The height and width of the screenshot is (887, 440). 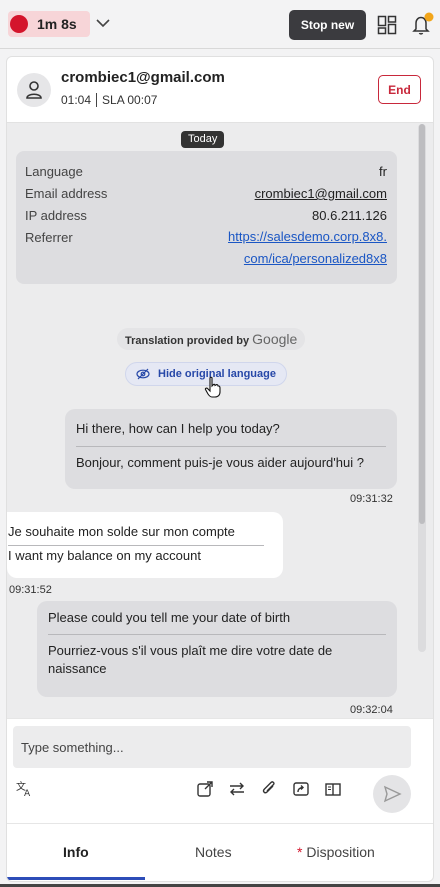 I want to click on scrollbar, so click(x=423, y=388).